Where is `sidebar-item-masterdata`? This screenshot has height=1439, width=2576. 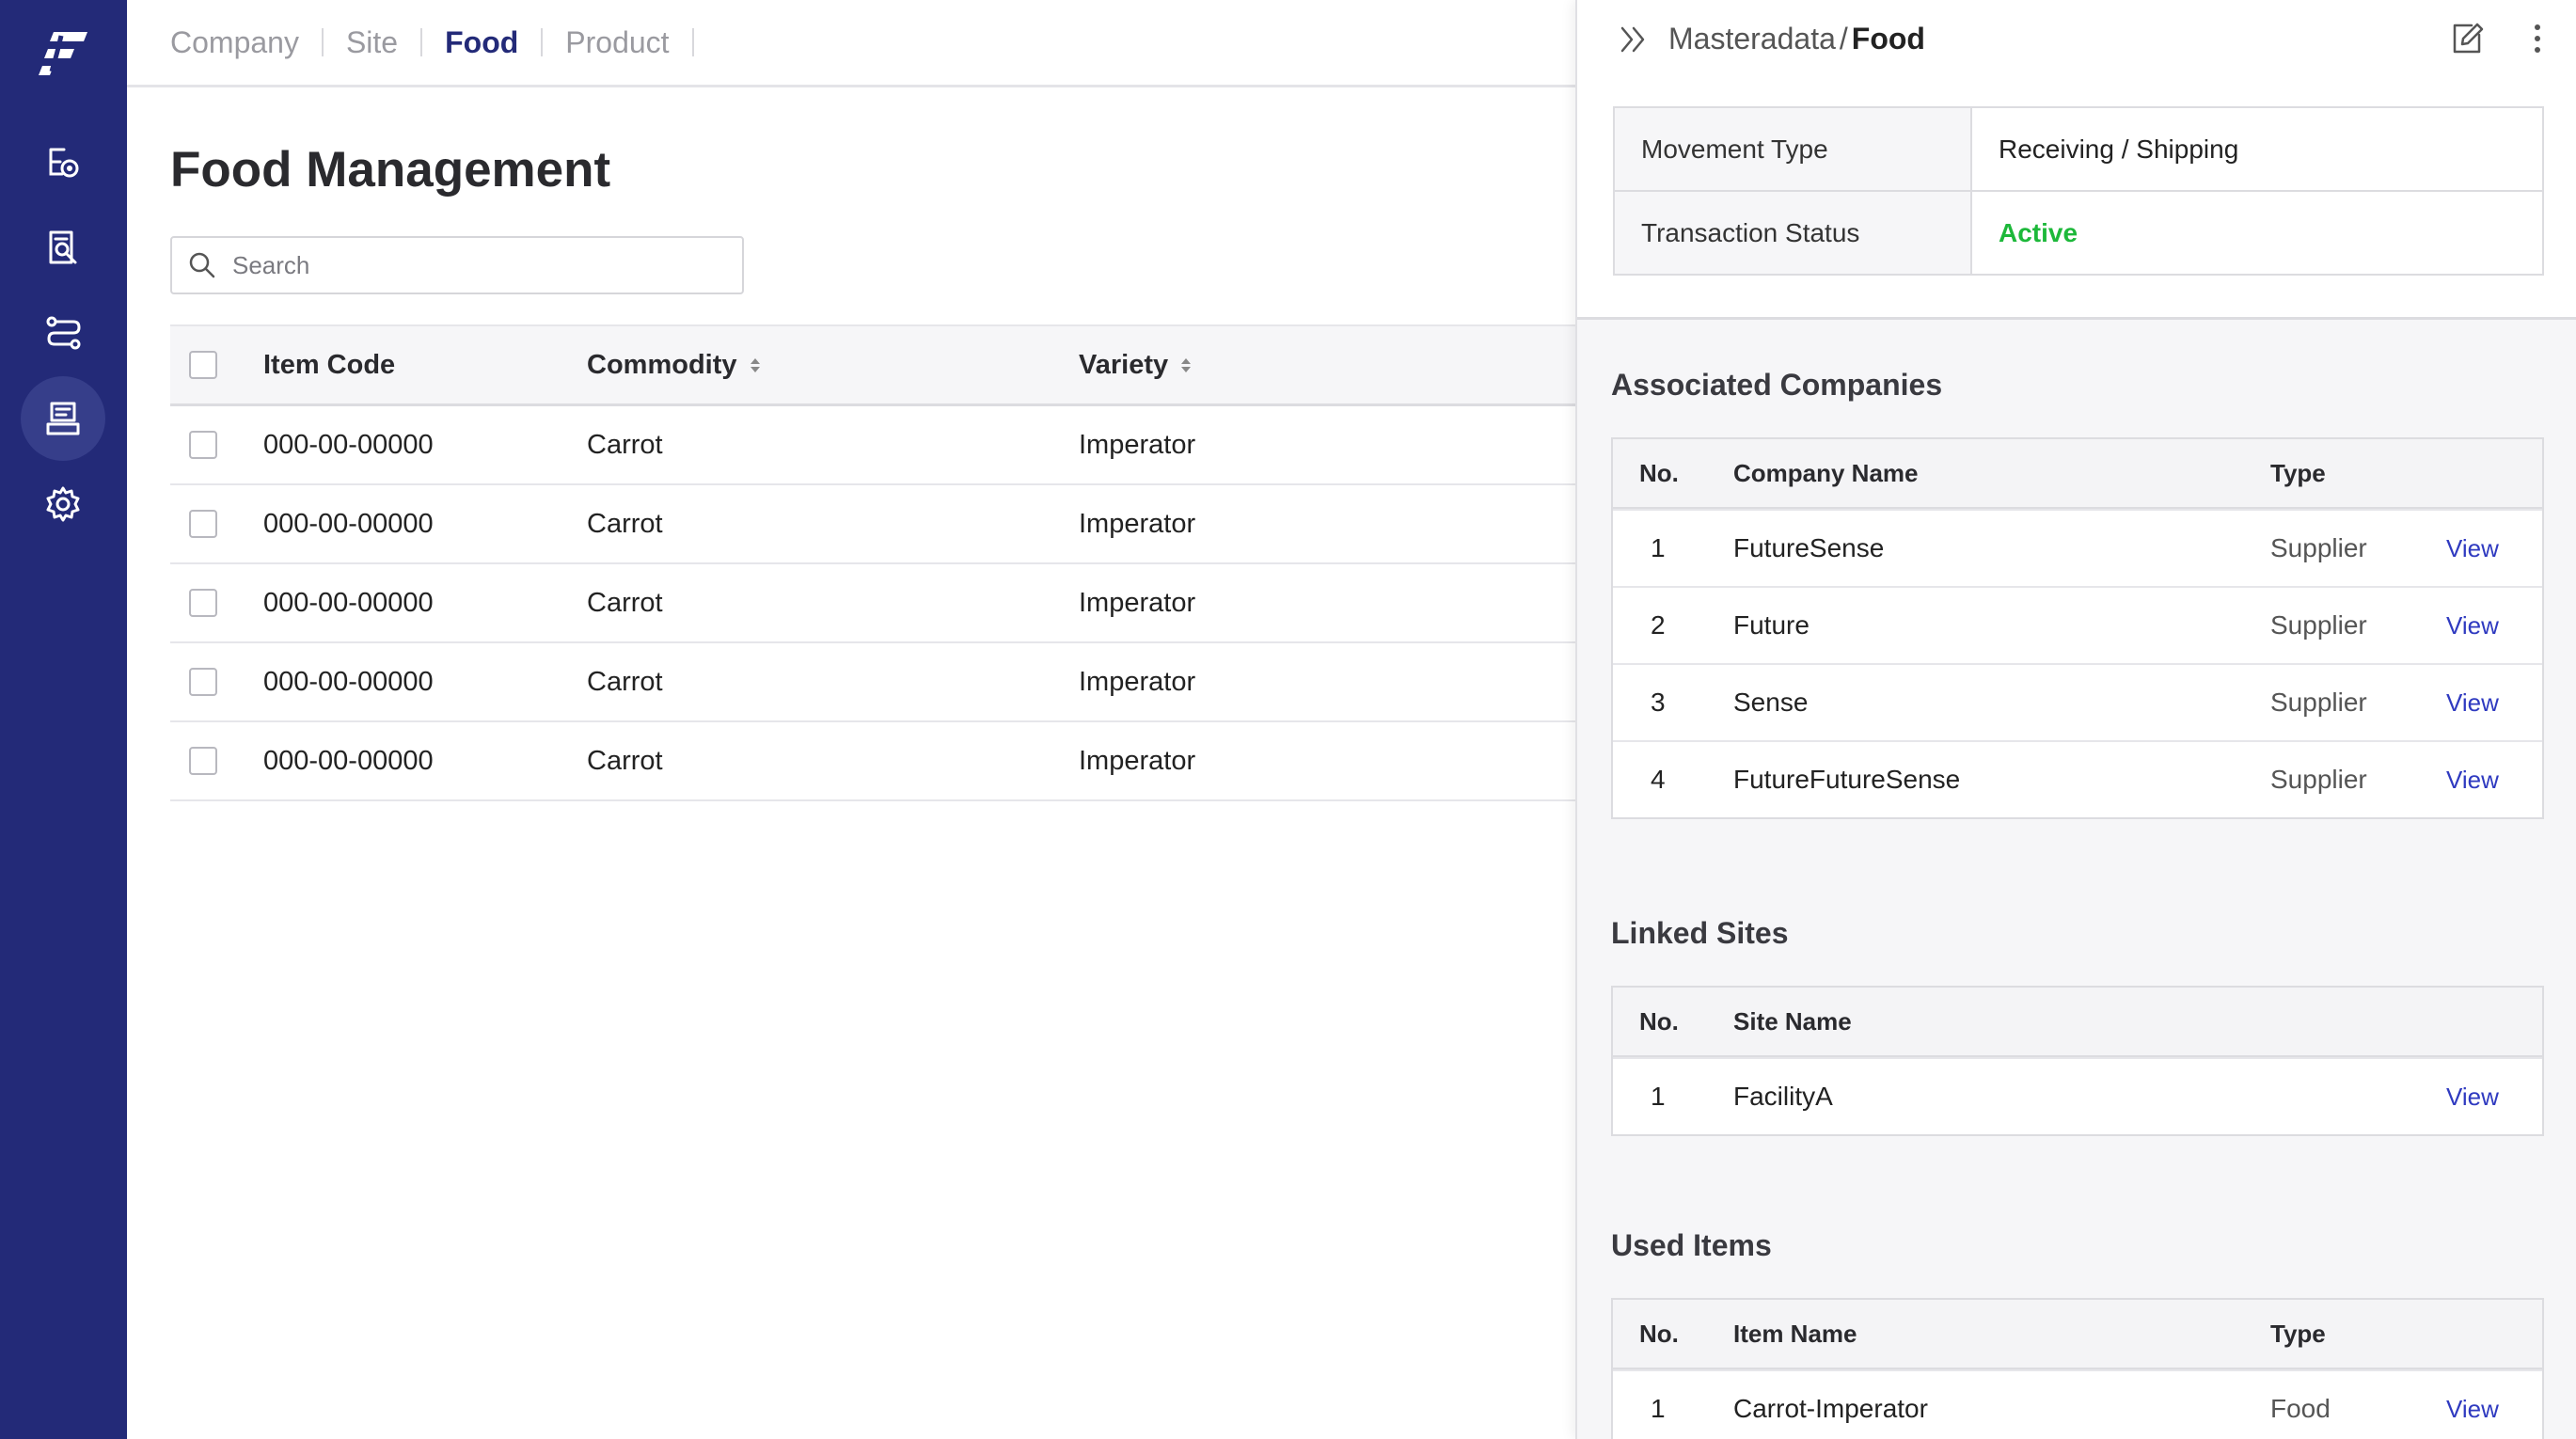 sidebar-item-masterdata is located at coordinates (63, 418).